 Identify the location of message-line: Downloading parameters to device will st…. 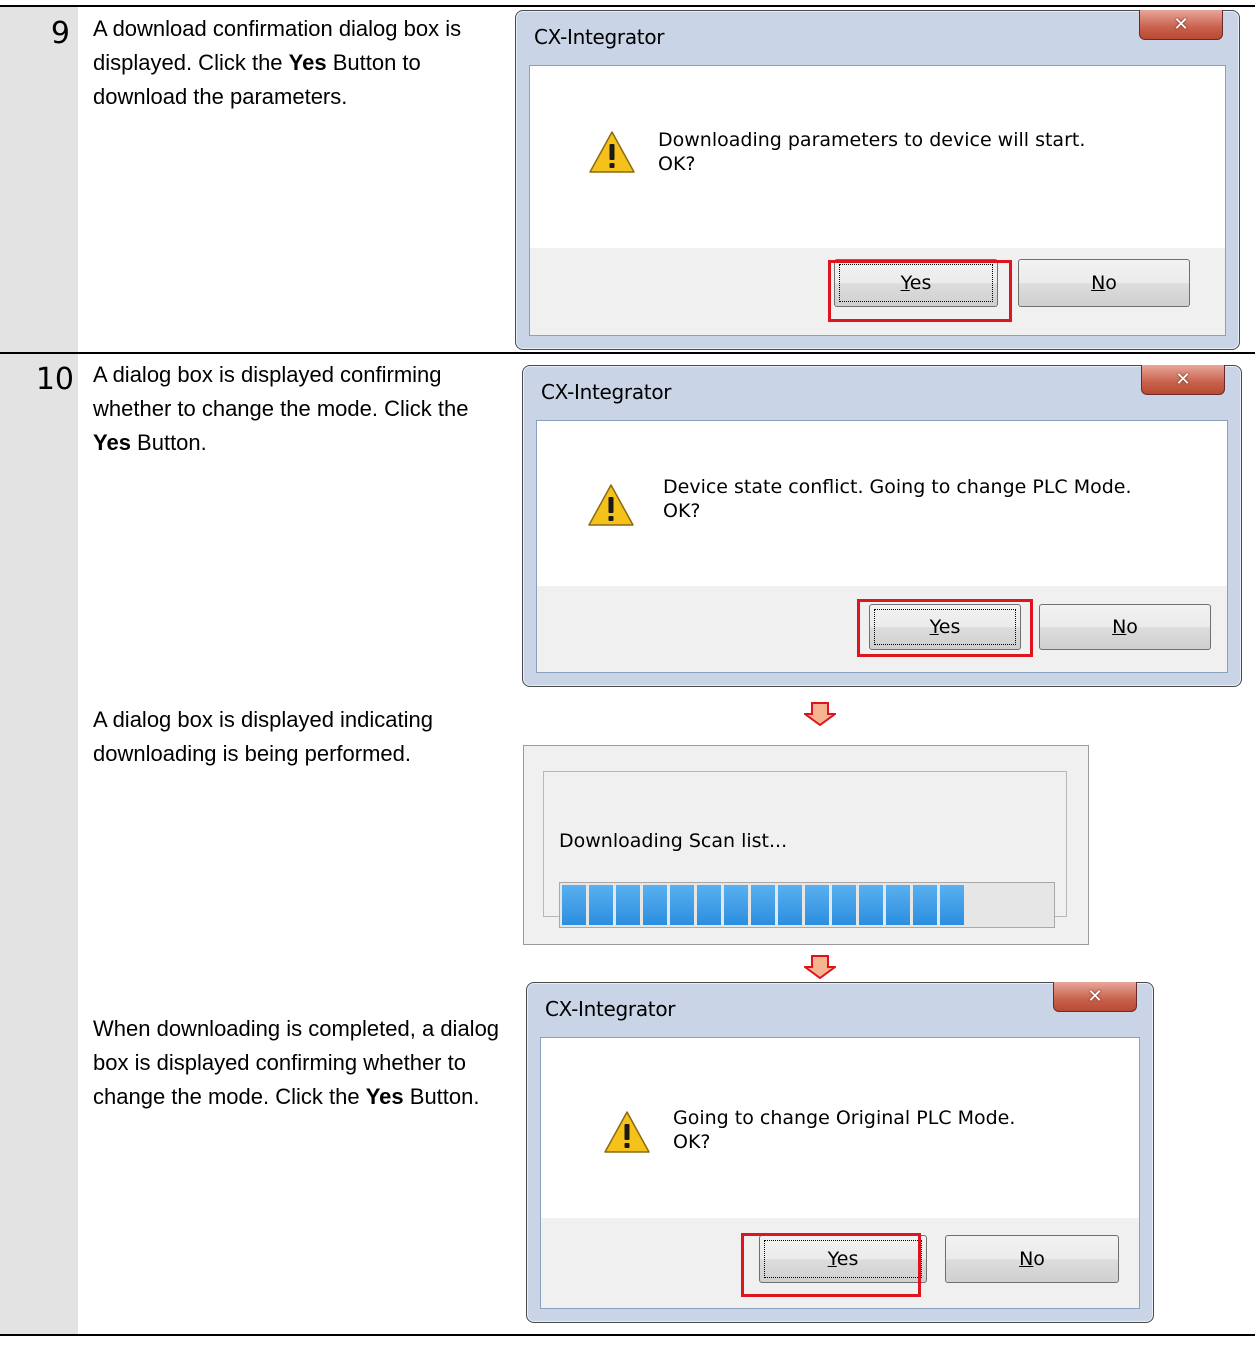
(872, 140).